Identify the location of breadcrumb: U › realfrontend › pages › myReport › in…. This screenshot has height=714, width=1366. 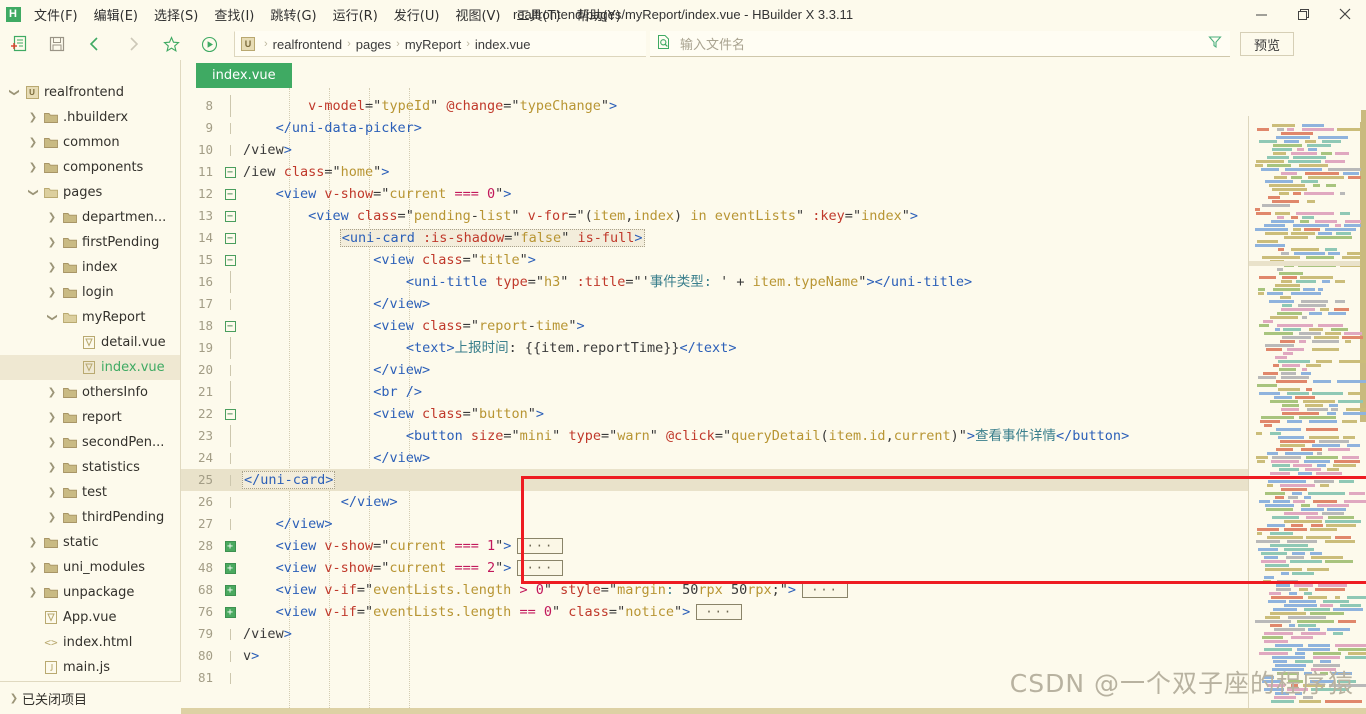
(440, 44).